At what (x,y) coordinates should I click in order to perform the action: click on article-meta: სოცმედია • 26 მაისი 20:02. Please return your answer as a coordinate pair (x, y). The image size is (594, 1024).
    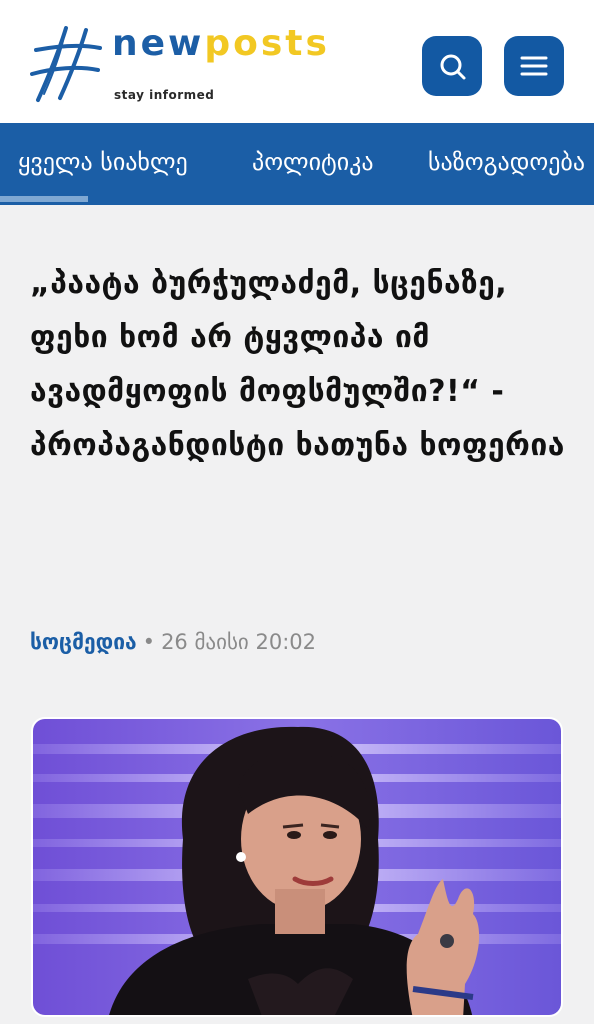
    Looking at the image, I should click on (173, 642).